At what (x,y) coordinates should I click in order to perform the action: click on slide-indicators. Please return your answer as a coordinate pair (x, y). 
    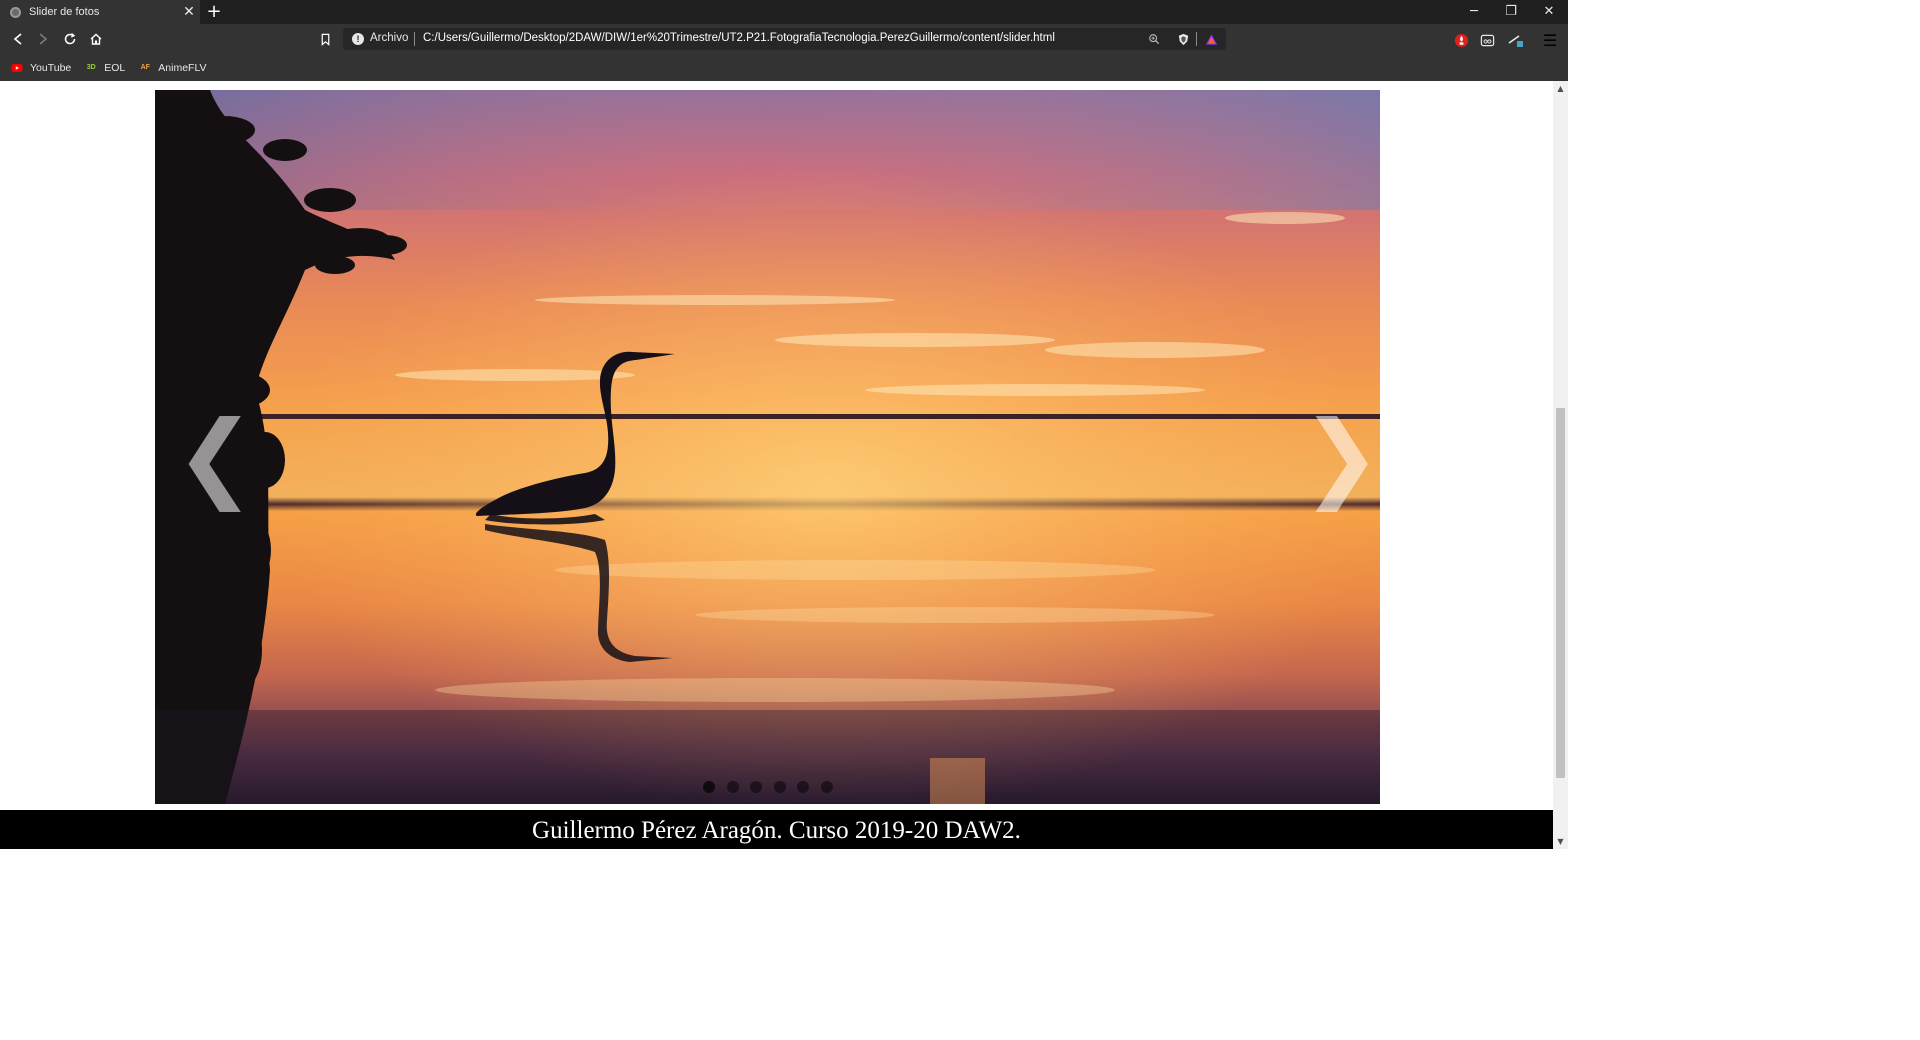
    Looking at the image, I should click on (773, 787).